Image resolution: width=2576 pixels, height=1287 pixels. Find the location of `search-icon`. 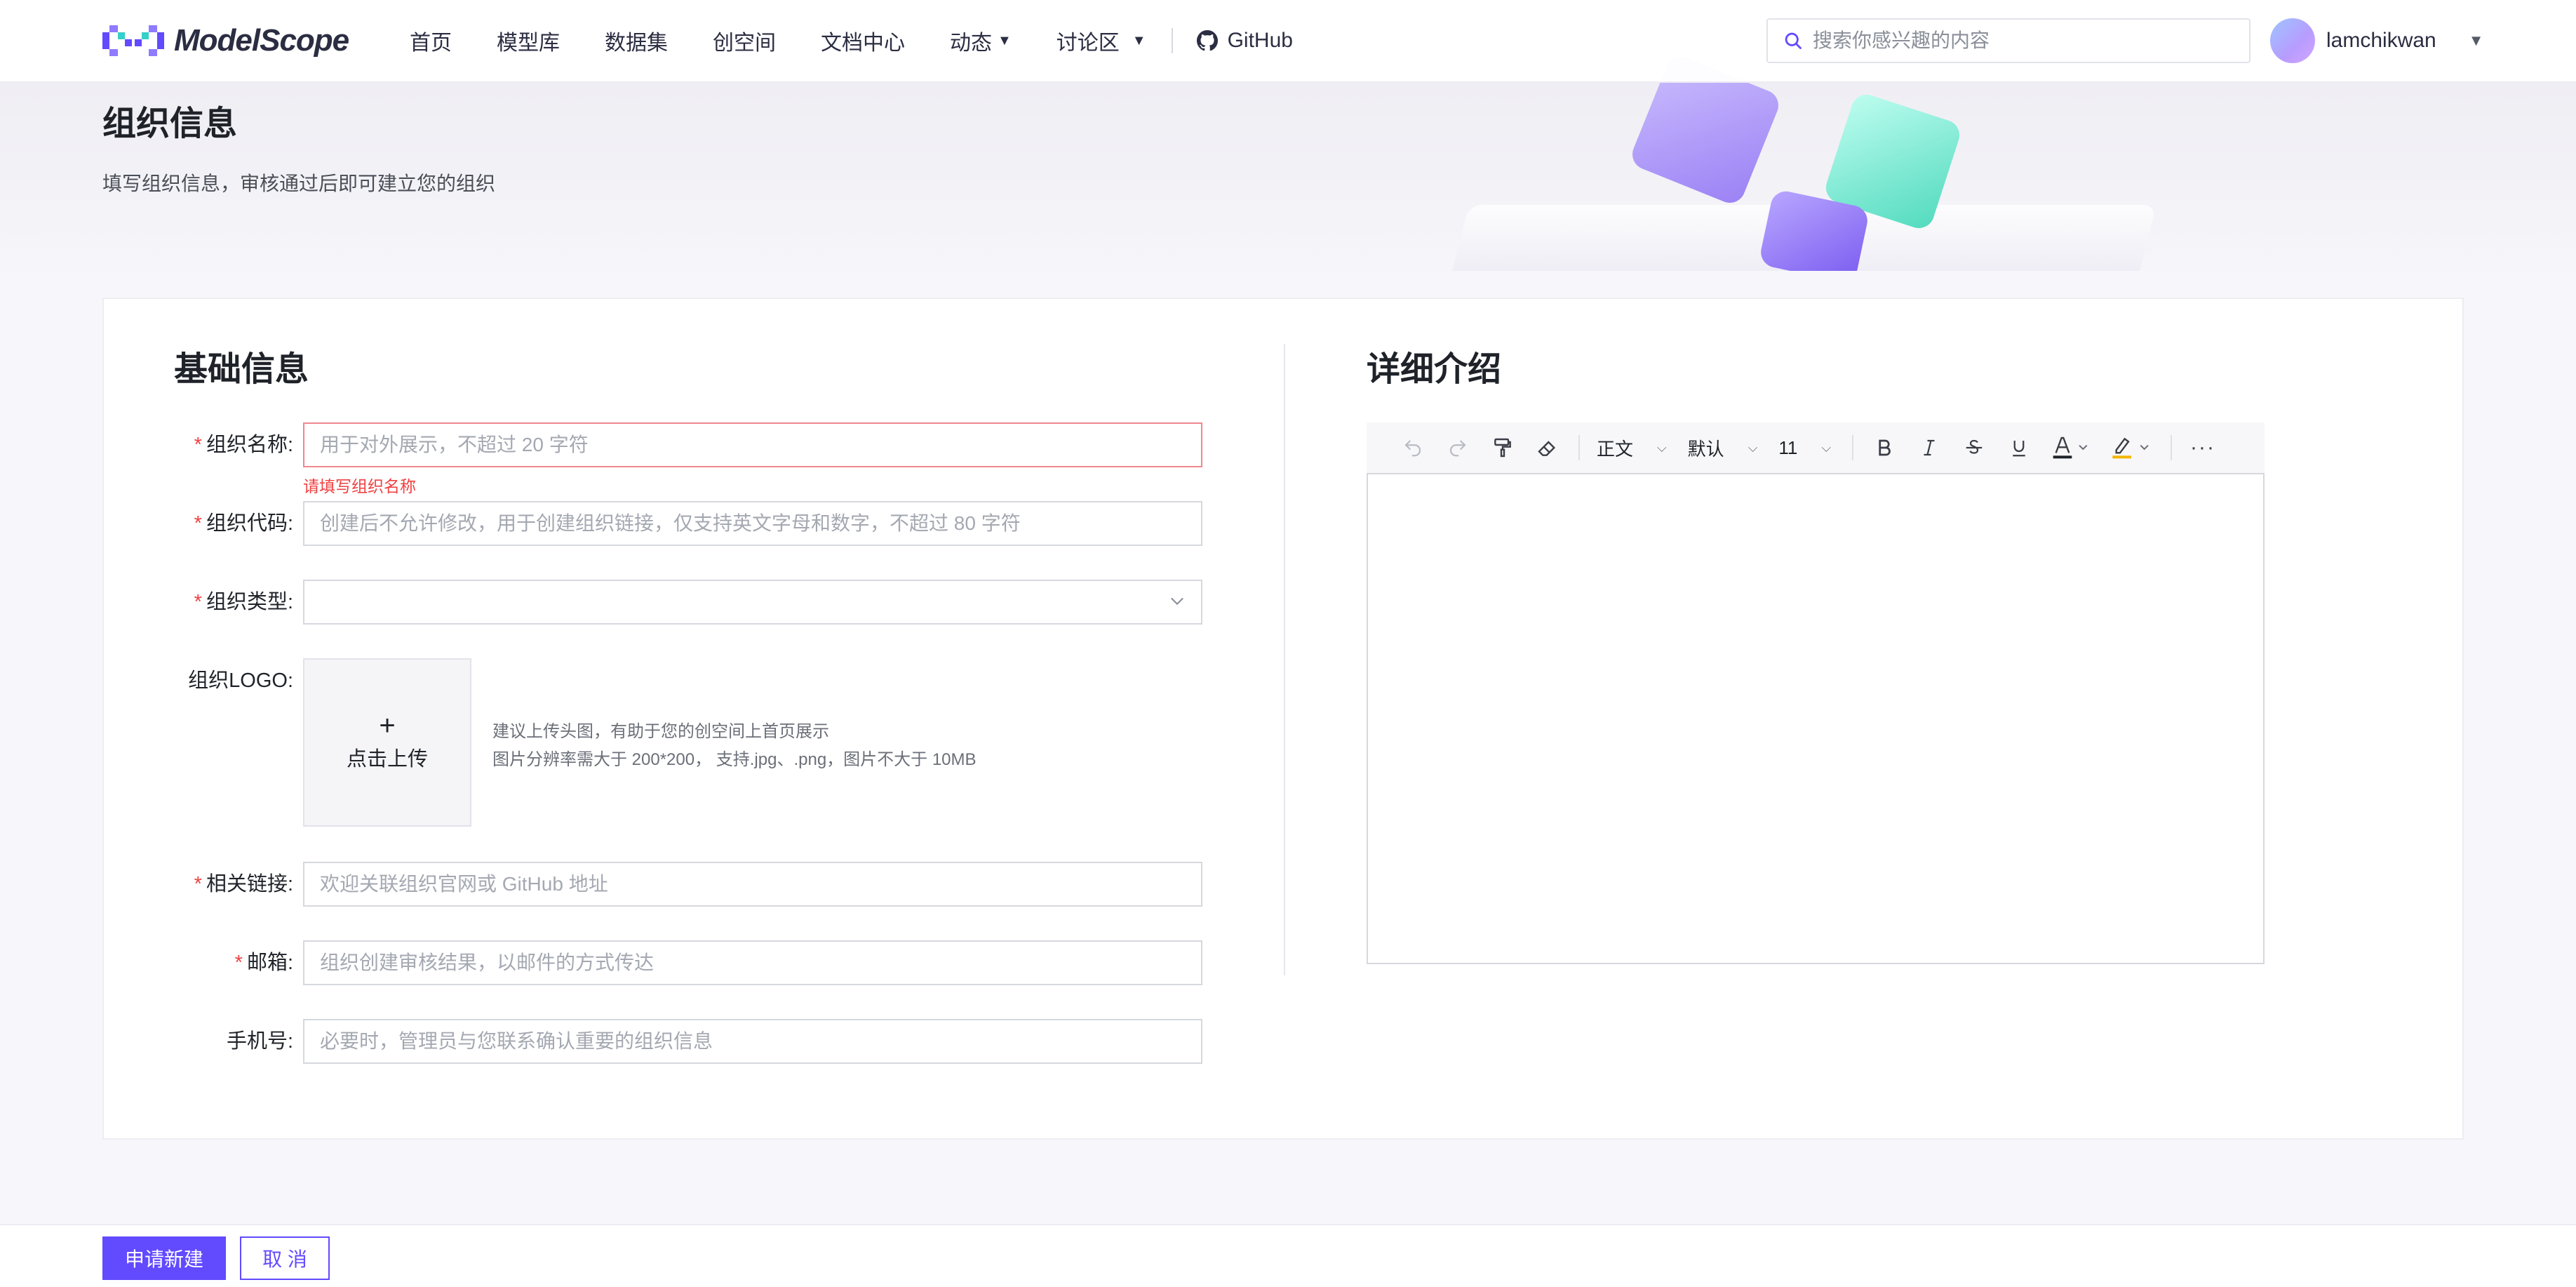

search-icon is located at coordinates (1793, 40).